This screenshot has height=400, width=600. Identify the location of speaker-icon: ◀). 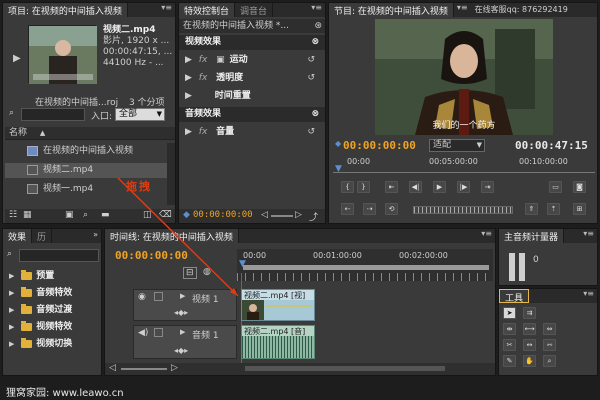
(143, 333).